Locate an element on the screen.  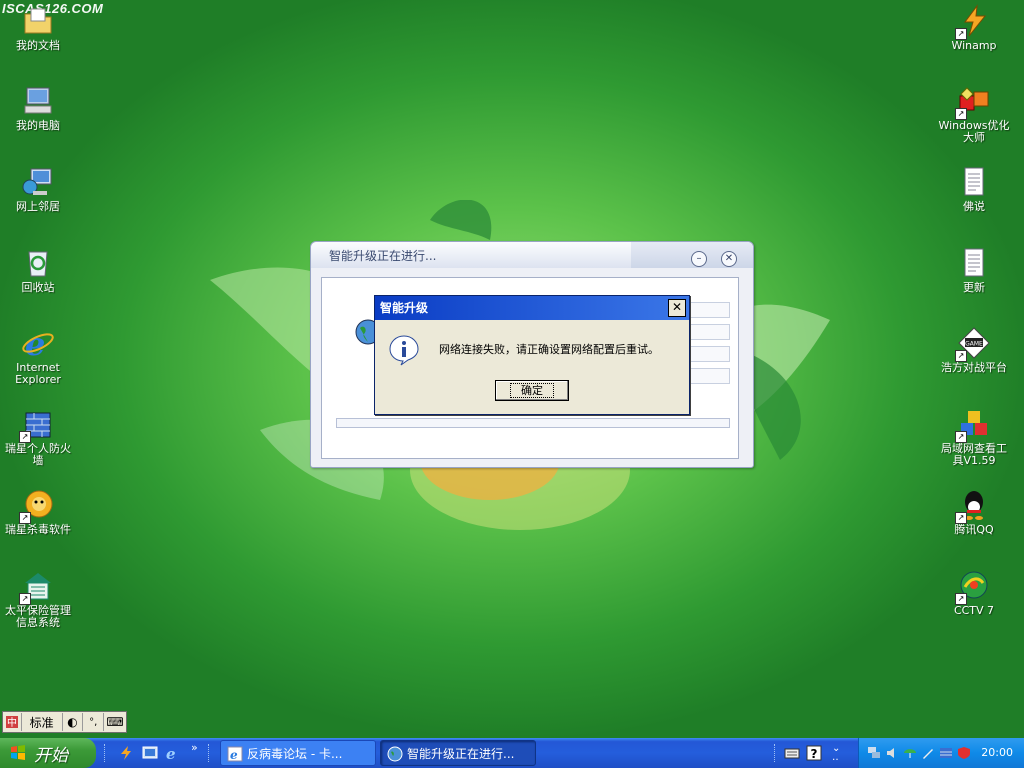
icon-label: 回收站 is located at coordinates (38, 287).